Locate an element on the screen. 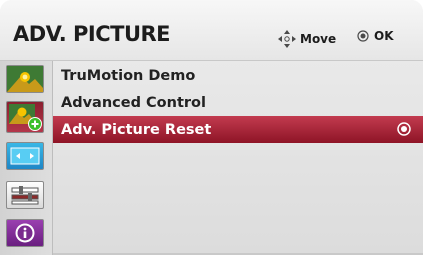 Image resolution: width=423 pixels, height=255 pixels. setup-icon is located at coordinates (25, 195).